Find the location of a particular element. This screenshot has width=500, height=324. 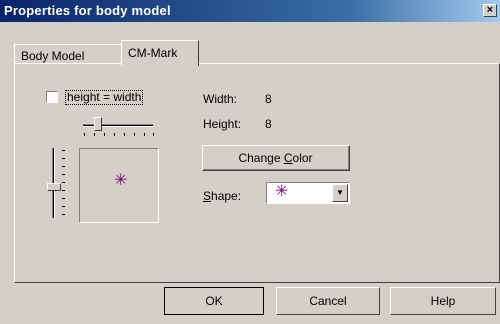

change-color-mnemonic: C is located at coordinates (288, 158).